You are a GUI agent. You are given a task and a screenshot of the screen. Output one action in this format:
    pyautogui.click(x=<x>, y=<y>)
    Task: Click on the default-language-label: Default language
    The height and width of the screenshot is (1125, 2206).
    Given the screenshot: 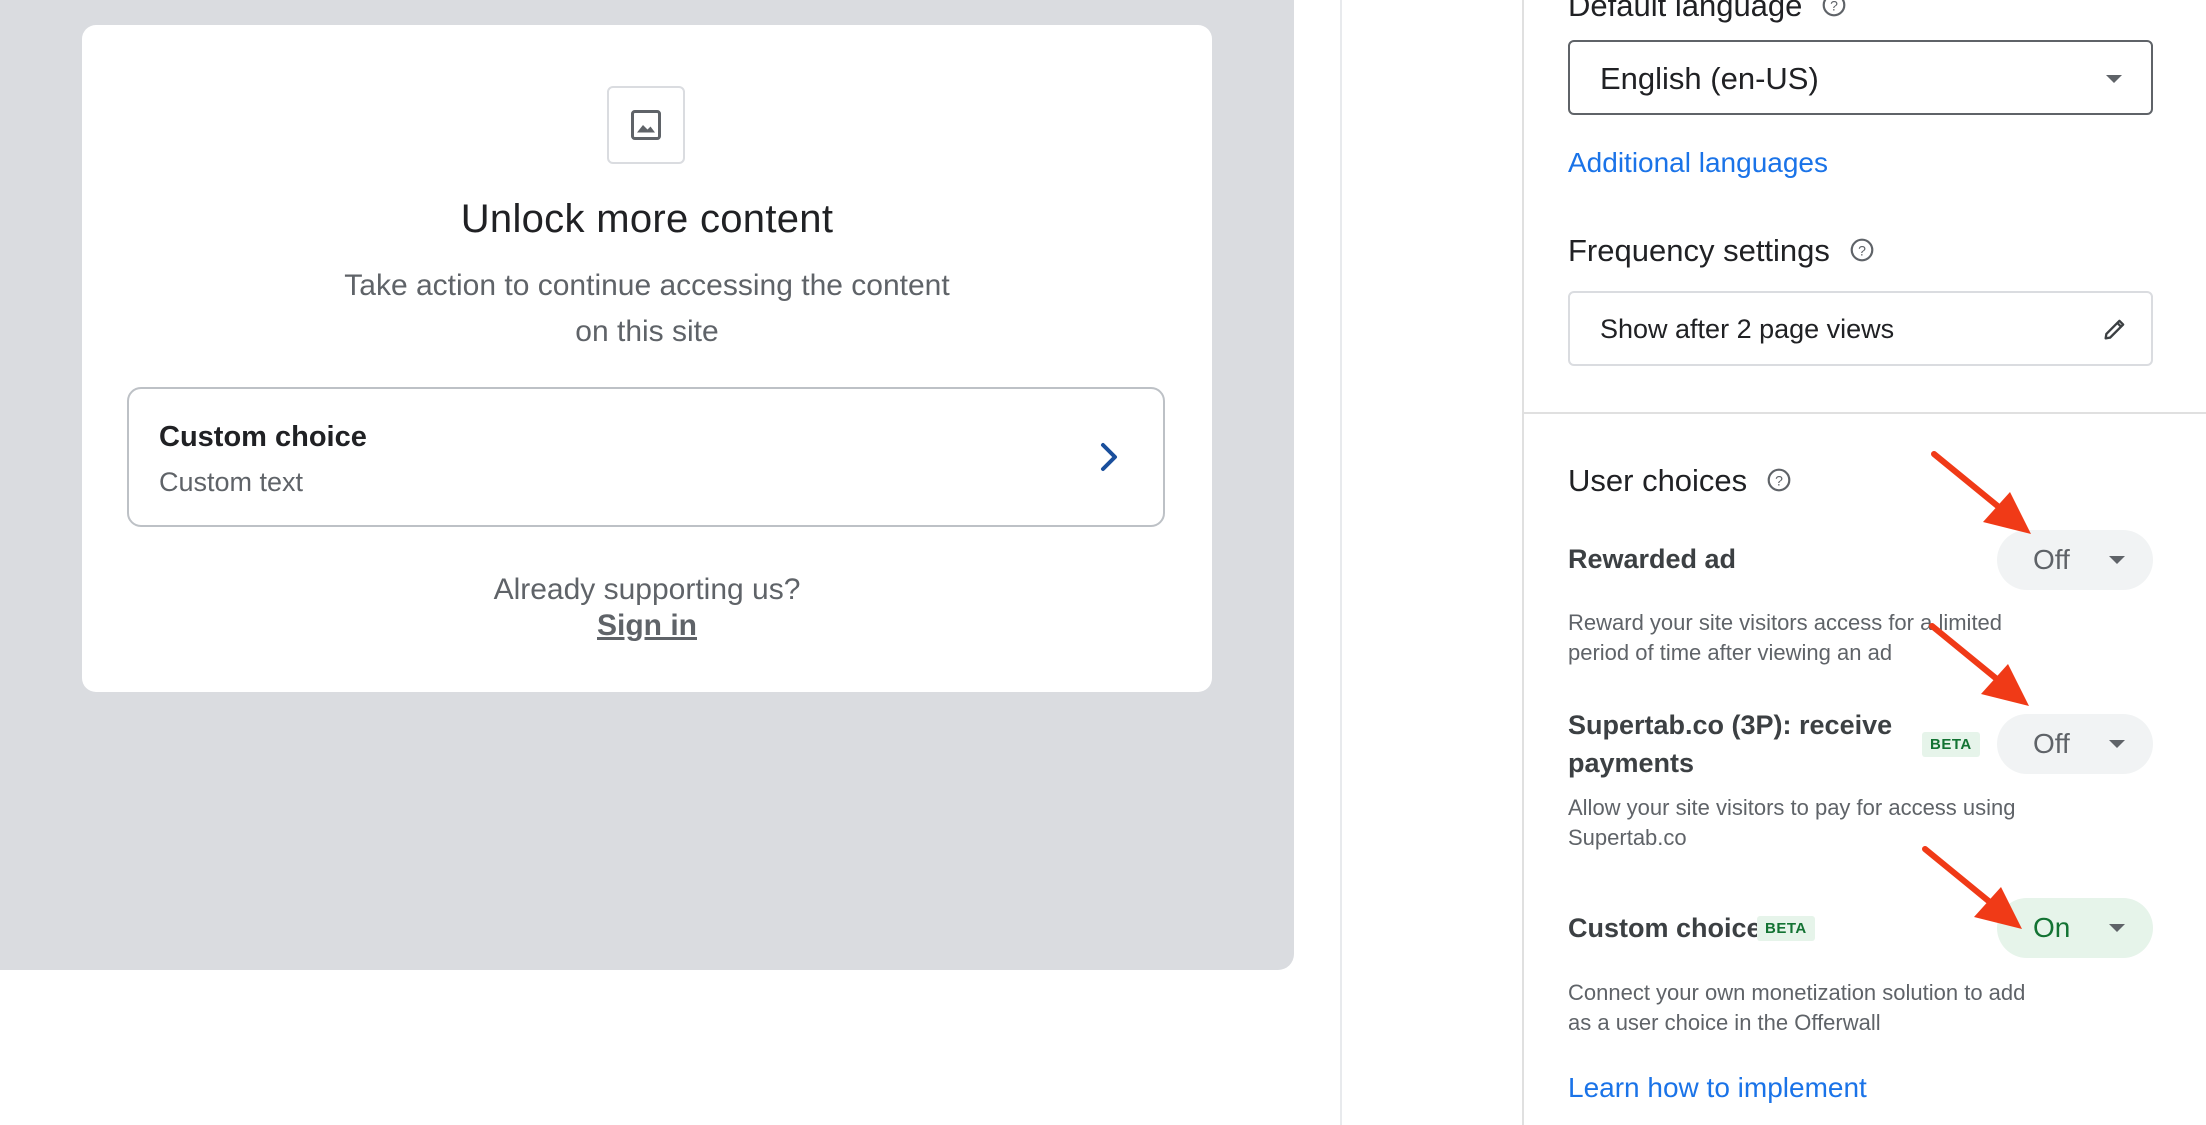 What is the action you would take?
    pyautogui.click(x=1685, y=11)
    